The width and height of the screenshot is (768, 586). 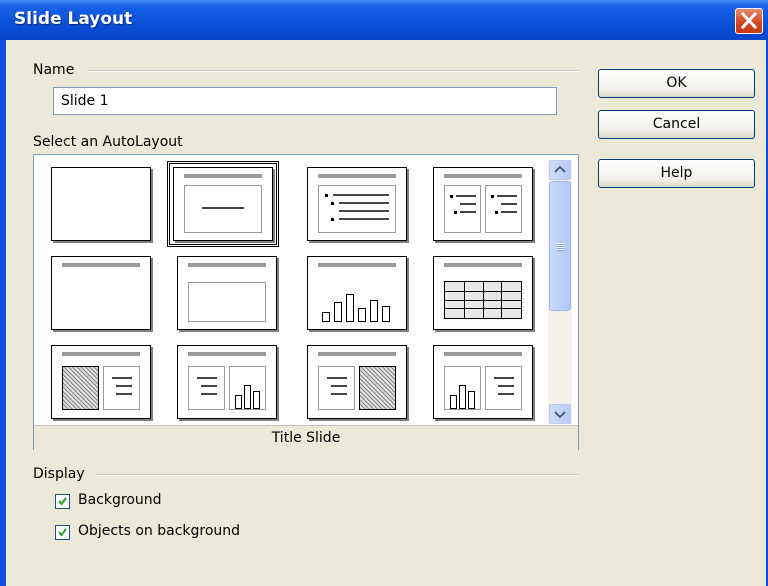 I want to click on close-icon, so click(x=749, y=20).